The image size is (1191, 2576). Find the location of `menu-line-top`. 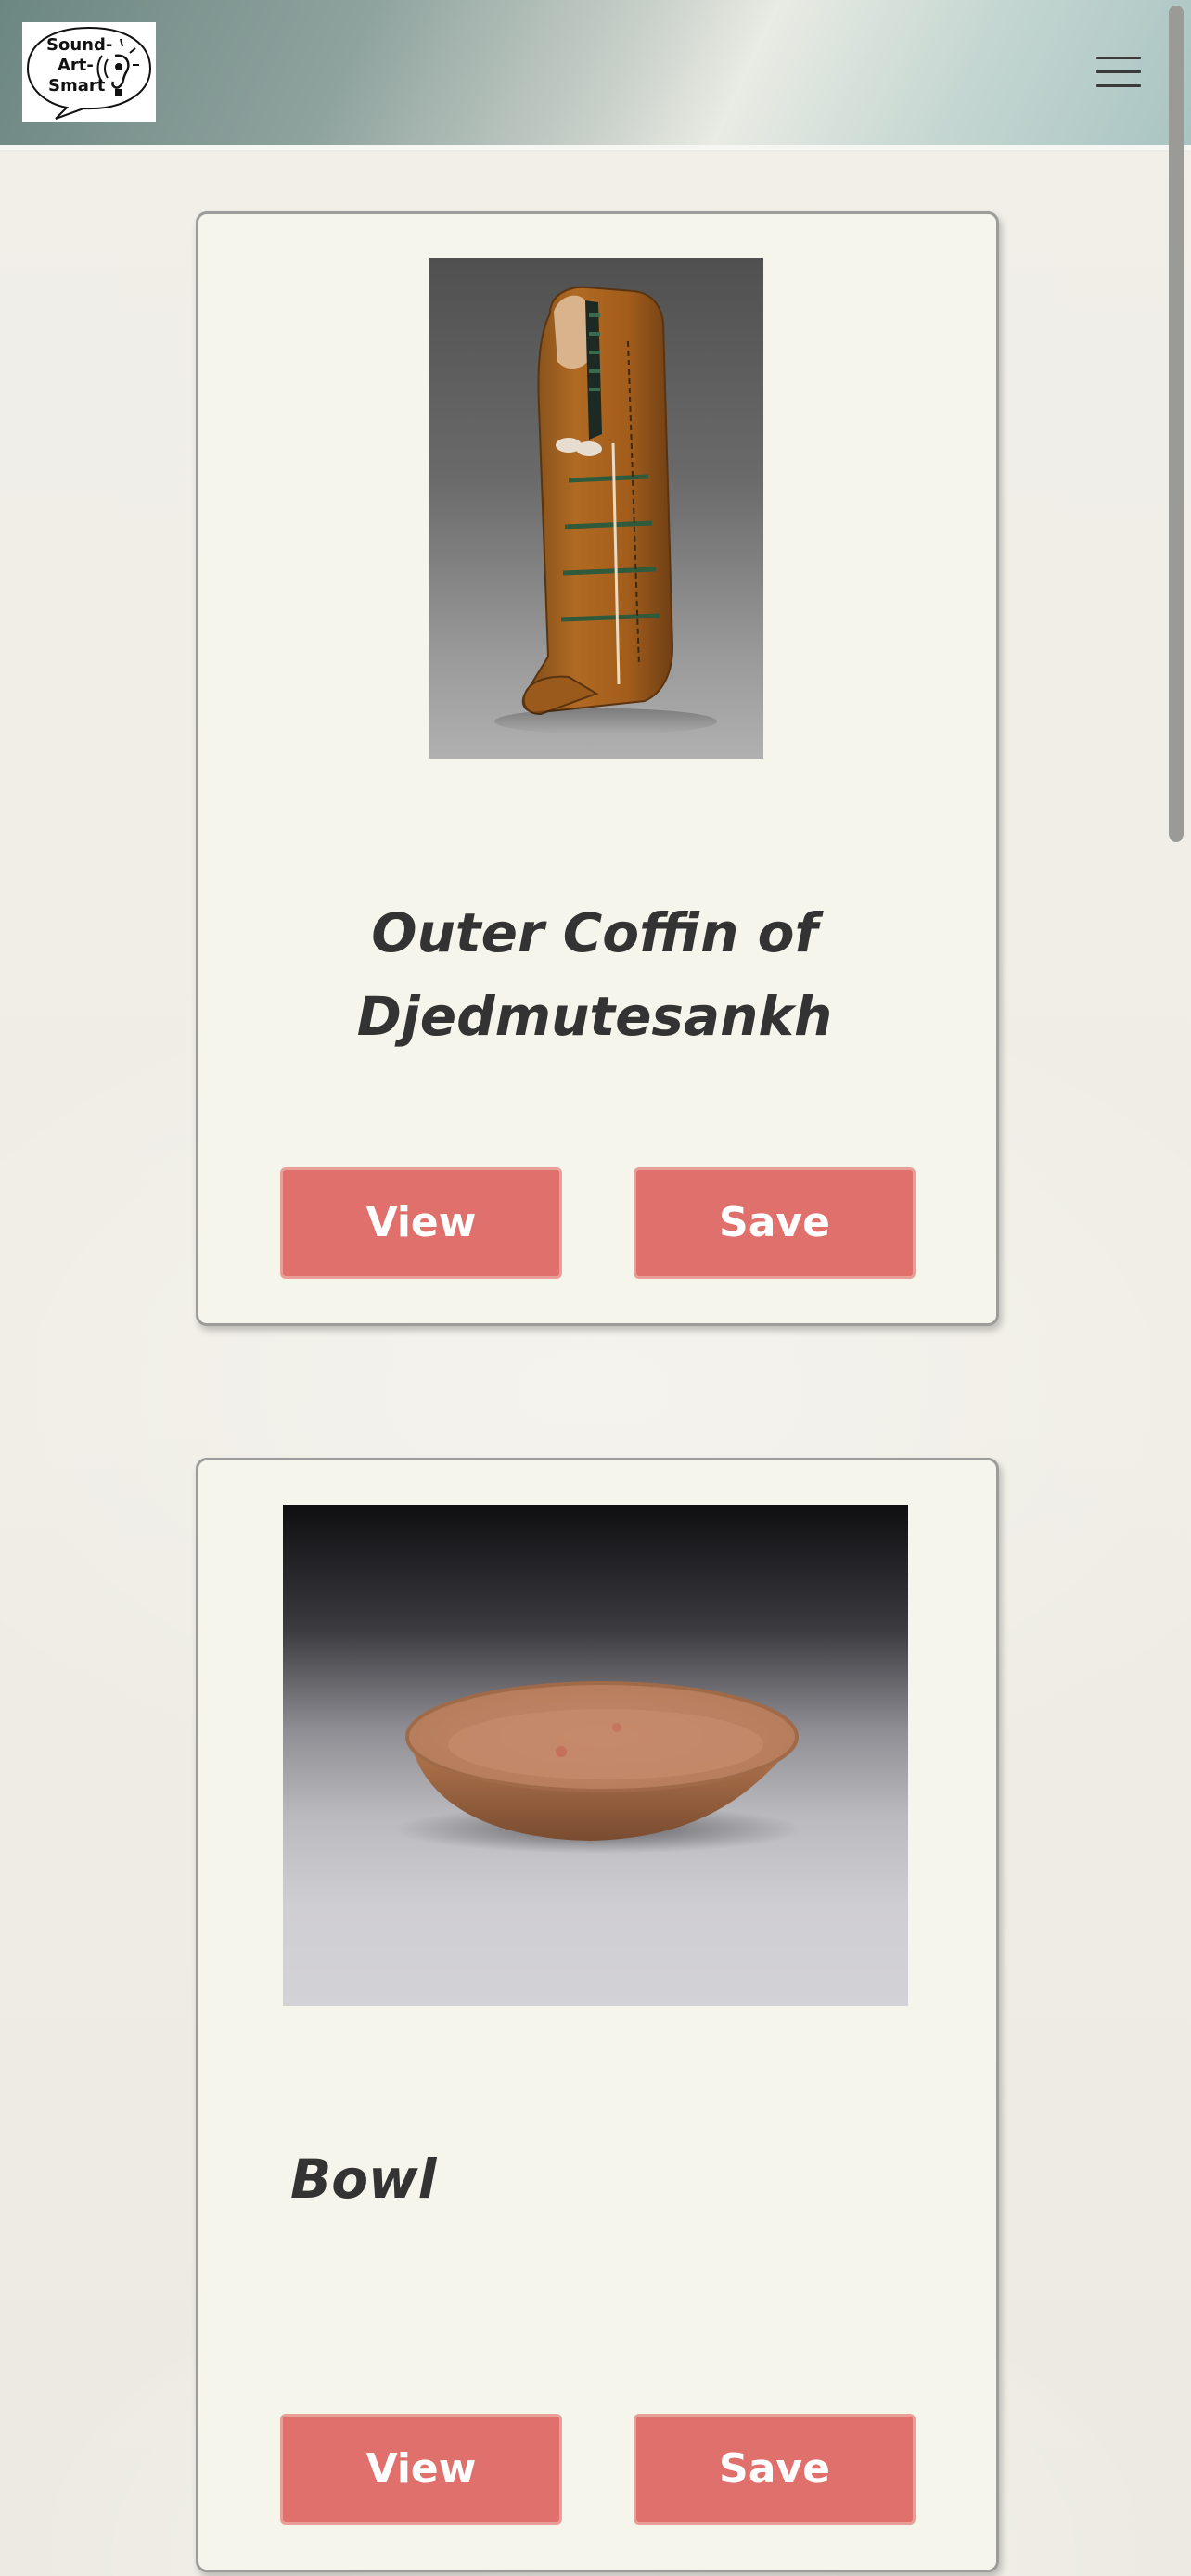

menu-line-top is located at coordinates (1118, 58).